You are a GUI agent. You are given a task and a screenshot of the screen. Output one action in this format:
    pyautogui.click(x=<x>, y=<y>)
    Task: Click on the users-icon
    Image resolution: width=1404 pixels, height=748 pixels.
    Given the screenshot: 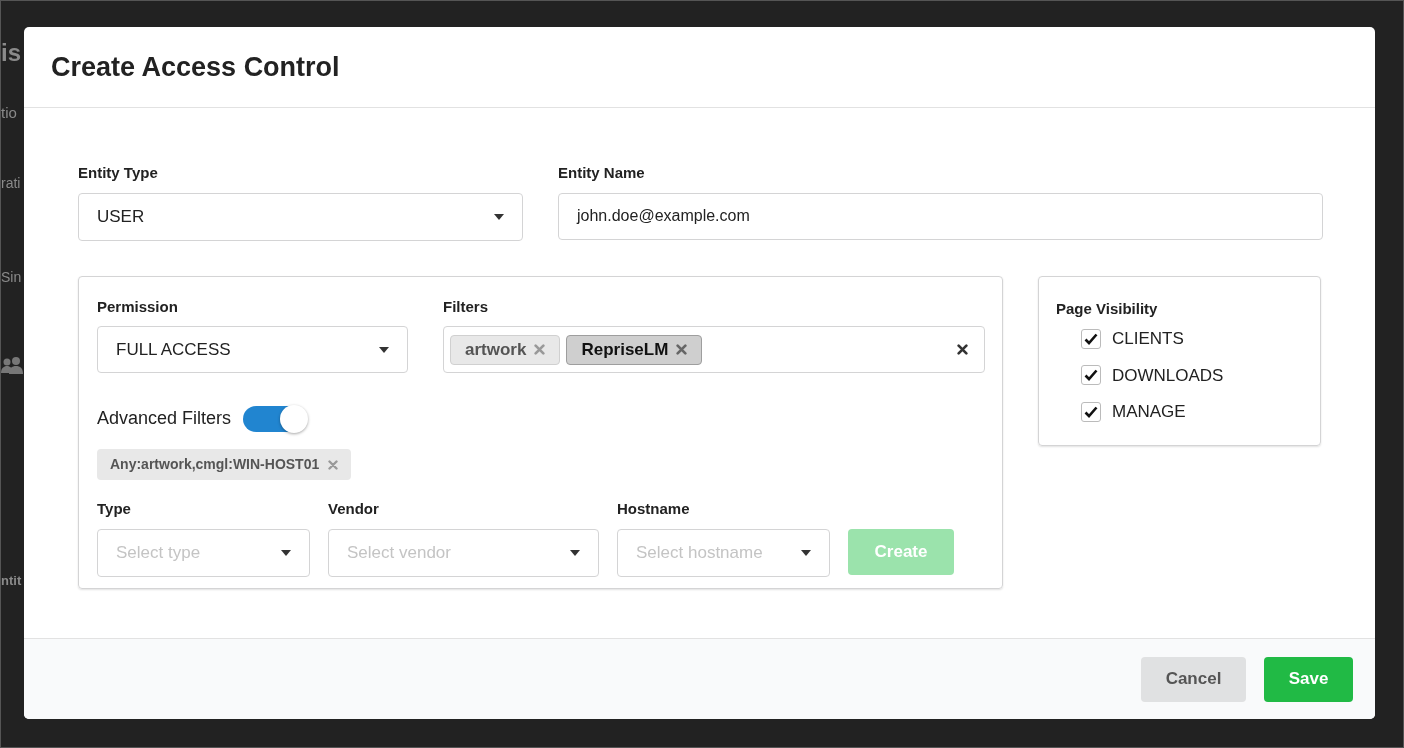 What is the action you would take?
    pyautogui.click(x=12, y=366)
    